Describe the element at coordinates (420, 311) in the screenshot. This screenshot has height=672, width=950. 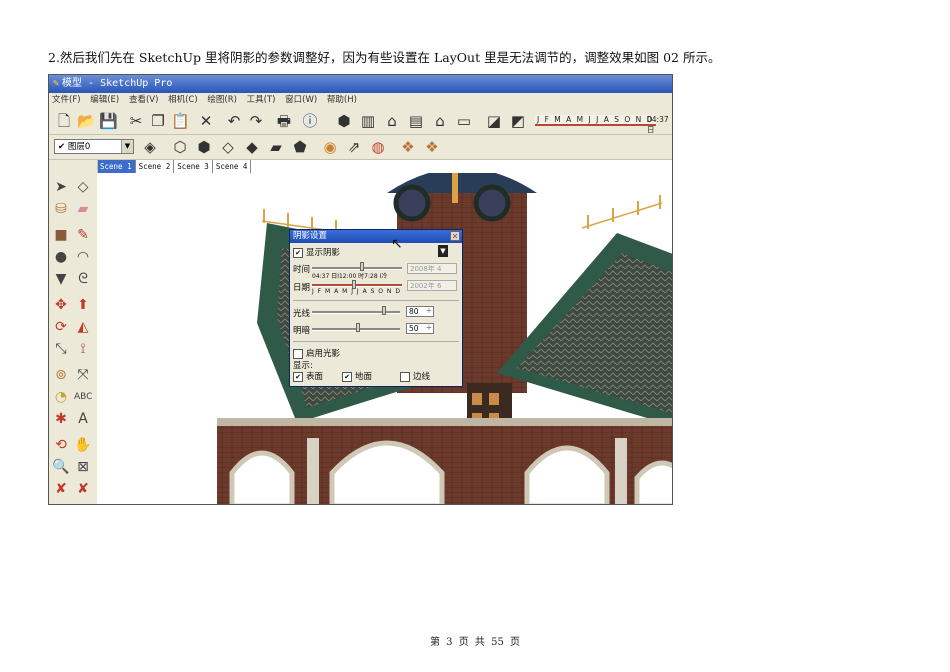
I see `light-value-stepper: 80` at that location.